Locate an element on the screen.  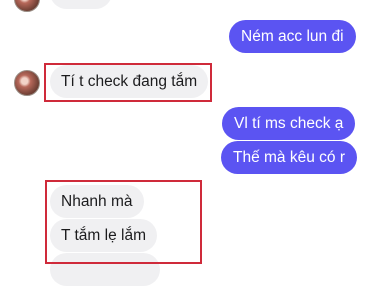
contact-avatar-top is located at coordinates (27, 6).